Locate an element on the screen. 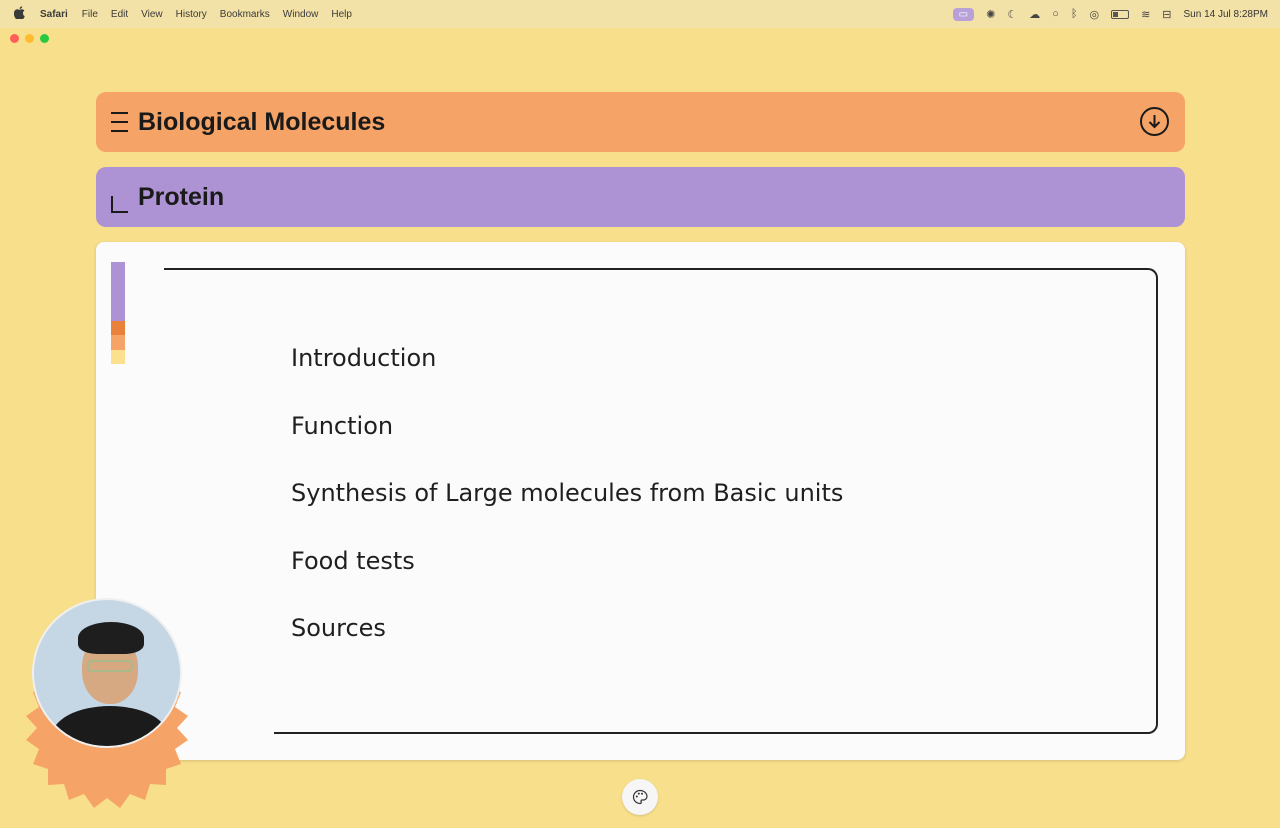  color-strip is located at coordinates (118, 313).